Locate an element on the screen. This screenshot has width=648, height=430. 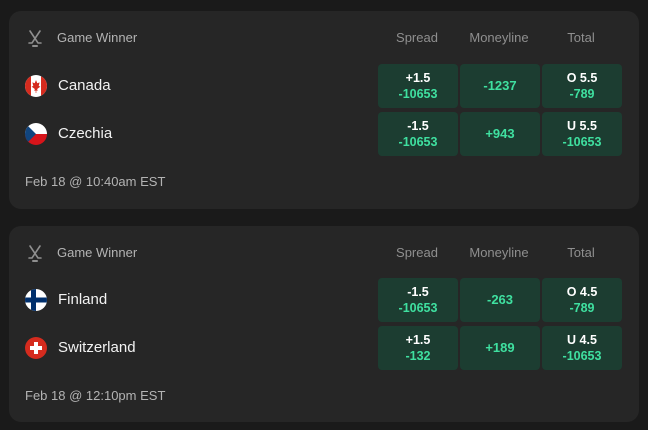
game-start-time: Feb 18 @ 12:10pm EST is located at coordinates (95, 395).